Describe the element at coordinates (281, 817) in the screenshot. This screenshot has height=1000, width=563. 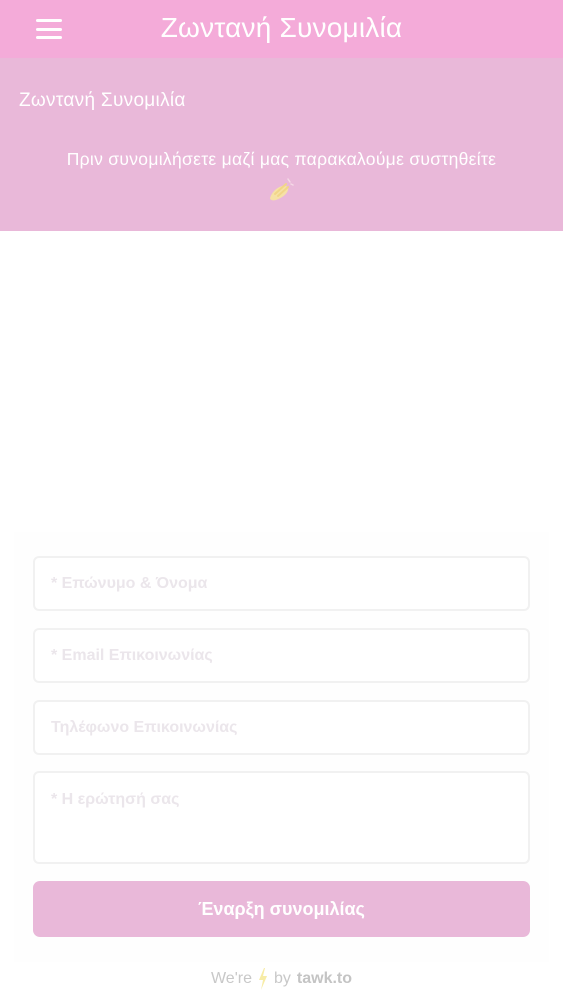
I see `question-field` at that location.